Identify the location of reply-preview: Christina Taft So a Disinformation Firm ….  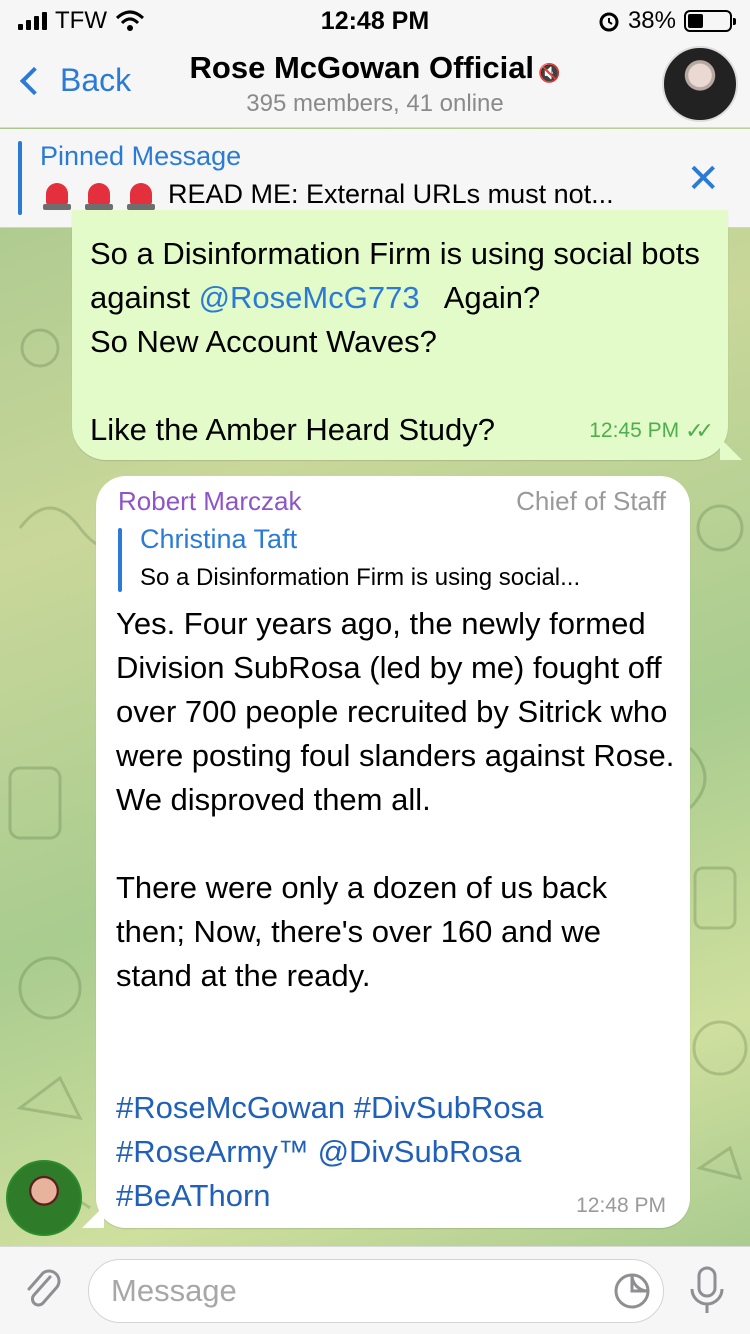
(398, 559).